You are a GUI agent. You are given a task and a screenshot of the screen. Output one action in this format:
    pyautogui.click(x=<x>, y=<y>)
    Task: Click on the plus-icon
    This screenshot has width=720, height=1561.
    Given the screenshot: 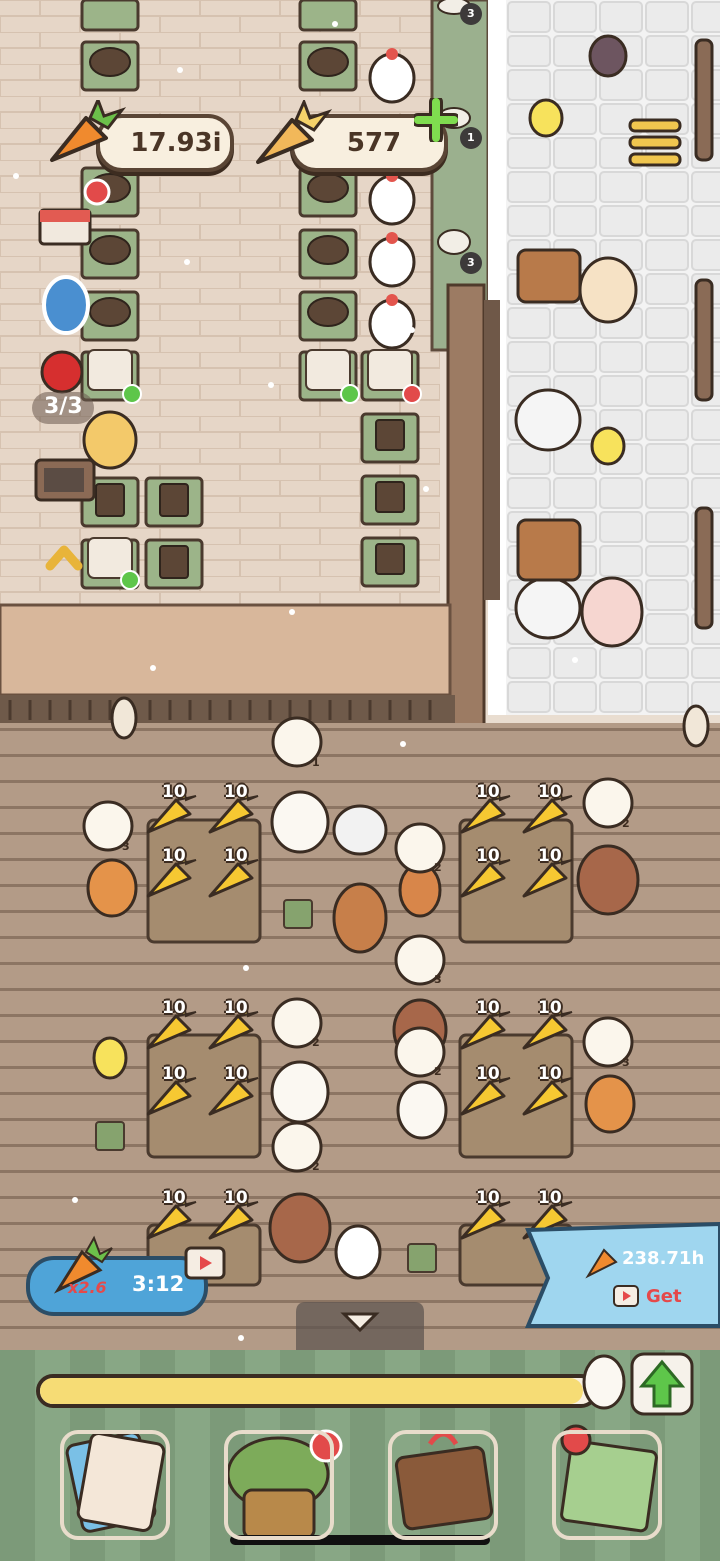 What is the action you would take?
    pyautogui.click(x=436, y=120)
    